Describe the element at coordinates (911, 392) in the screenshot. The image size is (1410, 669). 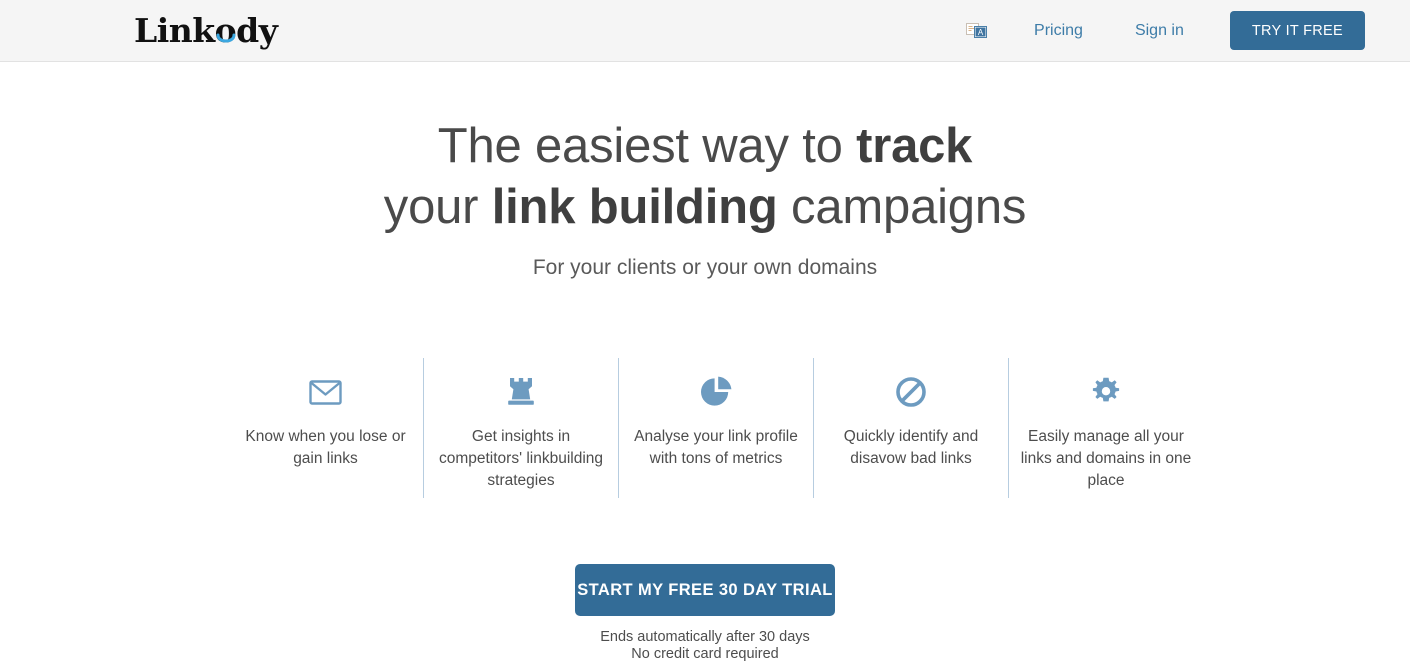
I see `ban-icon` at that location.